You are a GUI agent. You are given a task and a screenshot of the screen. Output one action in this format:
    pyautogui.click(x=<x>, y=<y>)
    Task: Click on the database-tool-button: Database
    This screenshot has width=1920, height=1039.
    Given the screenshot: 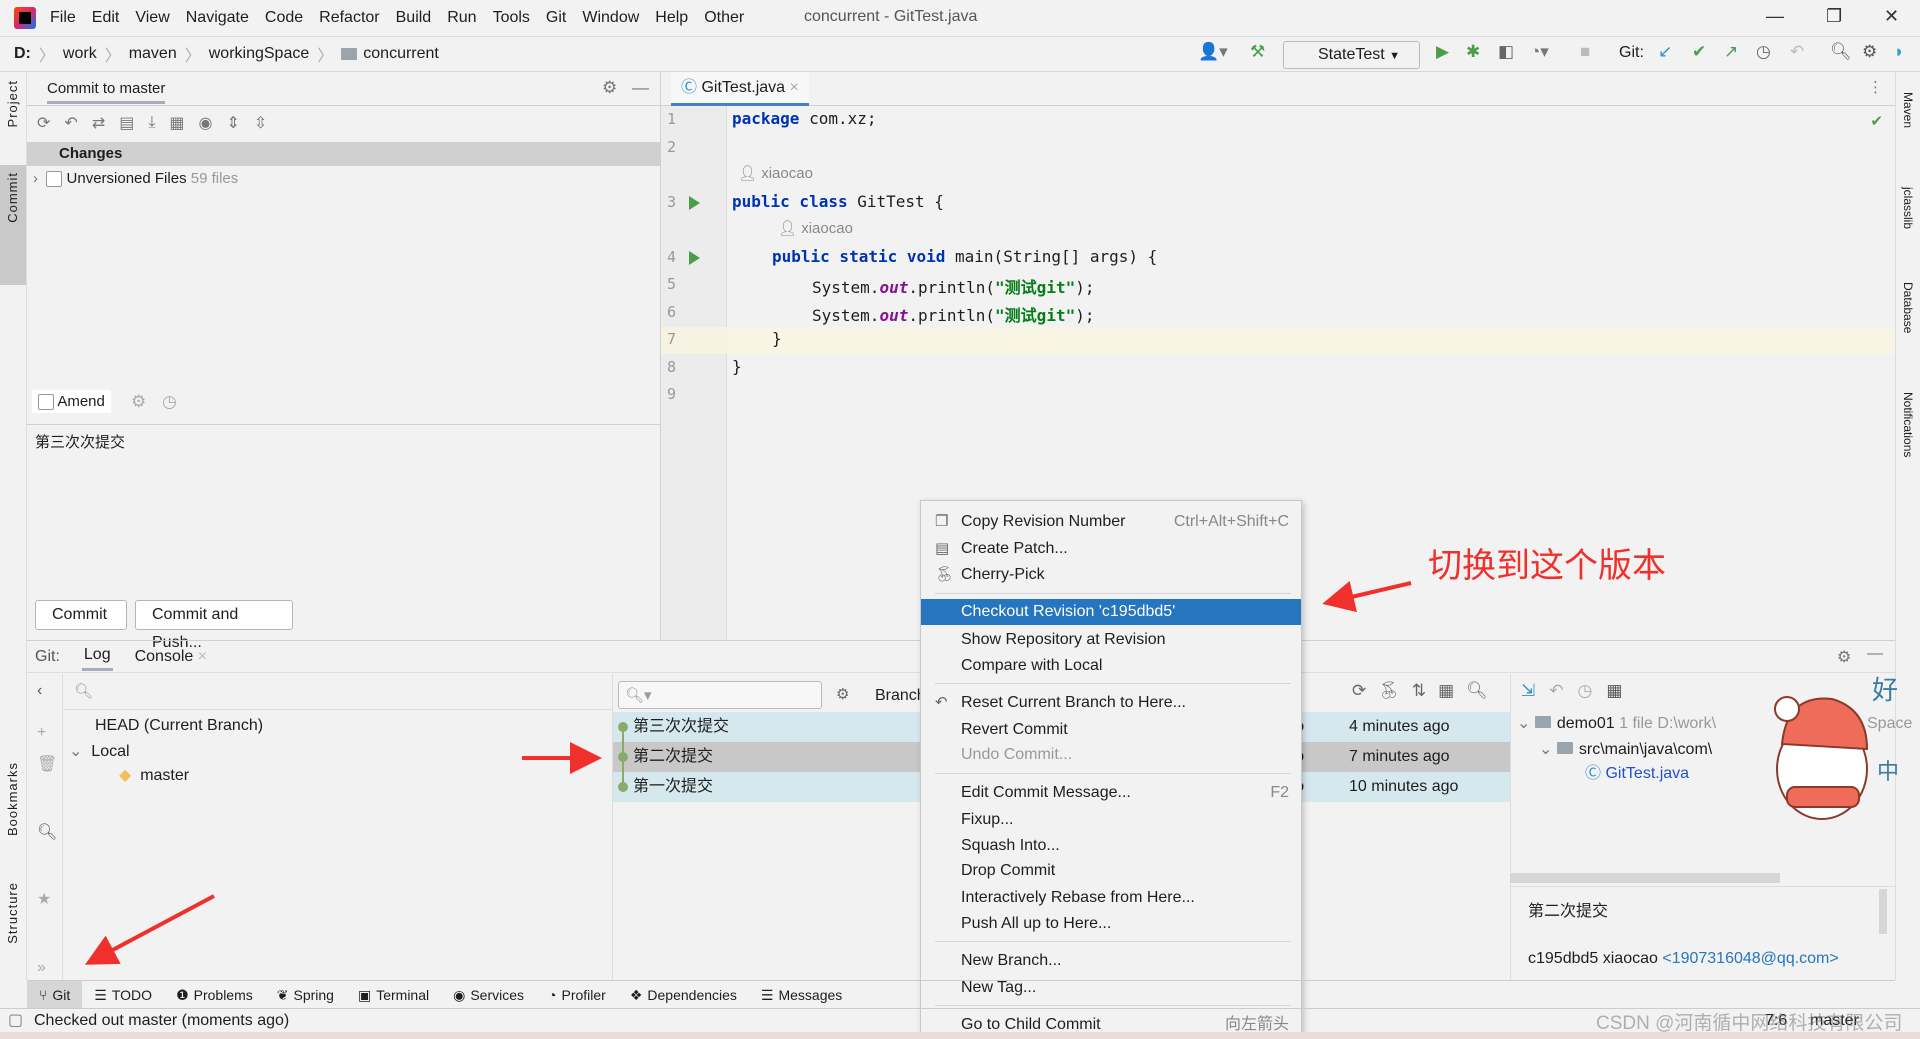 What is the action you would take?
    pyautogui.click(x=1908, y=307)
    